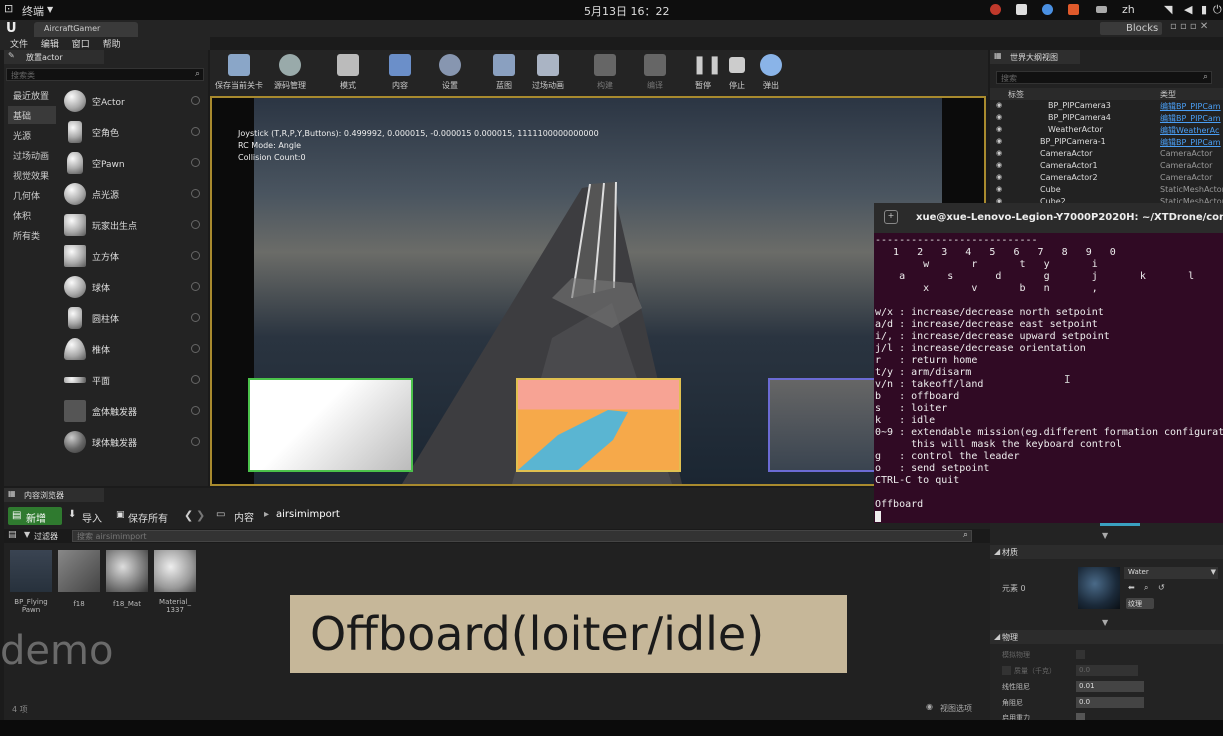 This screenshot has height=736, width=1223. I want to click on category-geometry: 几何体, so click(32, 195).